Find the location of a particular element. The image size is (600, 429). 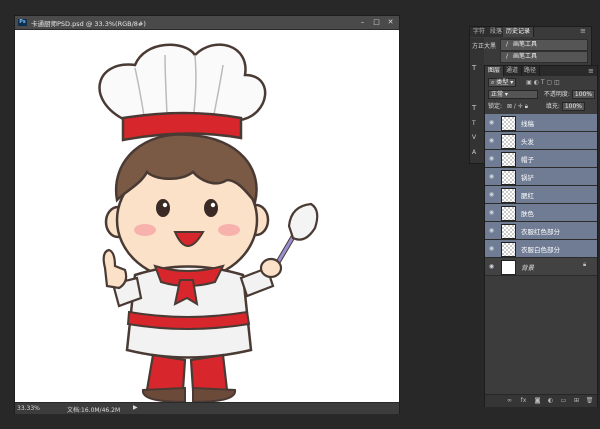

adjustment-layer-icon: ◐ is located at coordinates (550, 401).